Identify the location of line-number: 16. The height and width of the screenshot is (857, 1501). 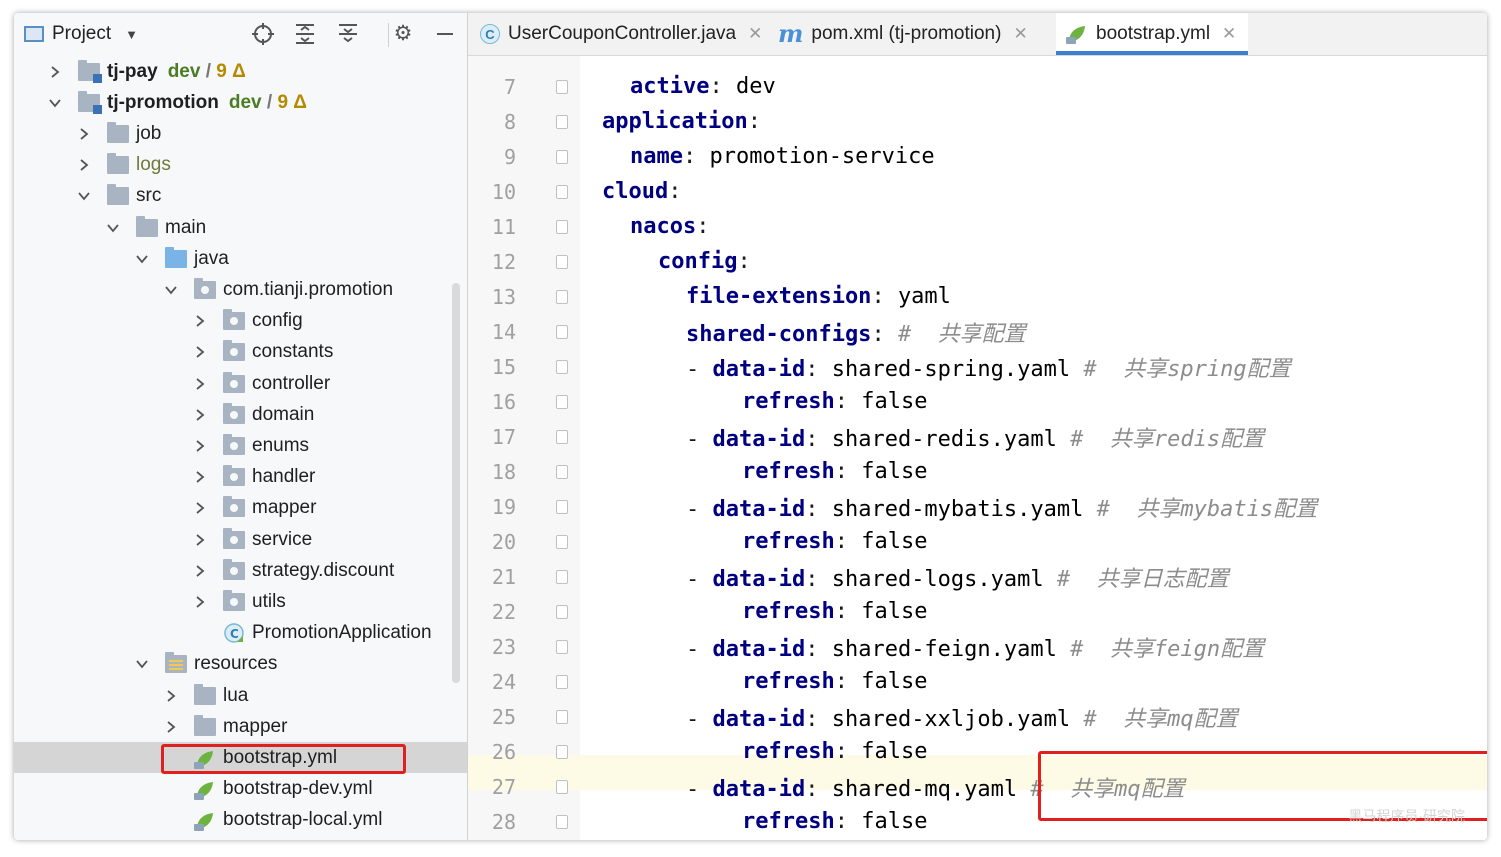
(492, 402).